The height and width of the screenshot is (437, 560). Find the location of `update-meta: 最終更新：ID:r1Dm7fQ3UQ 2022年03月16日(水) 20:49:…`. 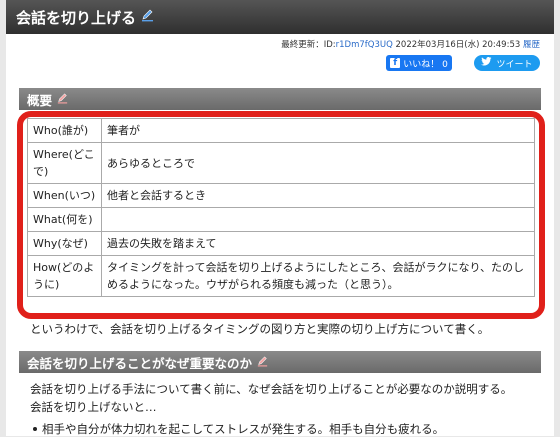

update-meta: 最終更新：ID:r1Dm7fQ3UQ 2022年03月16日(水) 20:49:… is located at coordinates (410, 44).